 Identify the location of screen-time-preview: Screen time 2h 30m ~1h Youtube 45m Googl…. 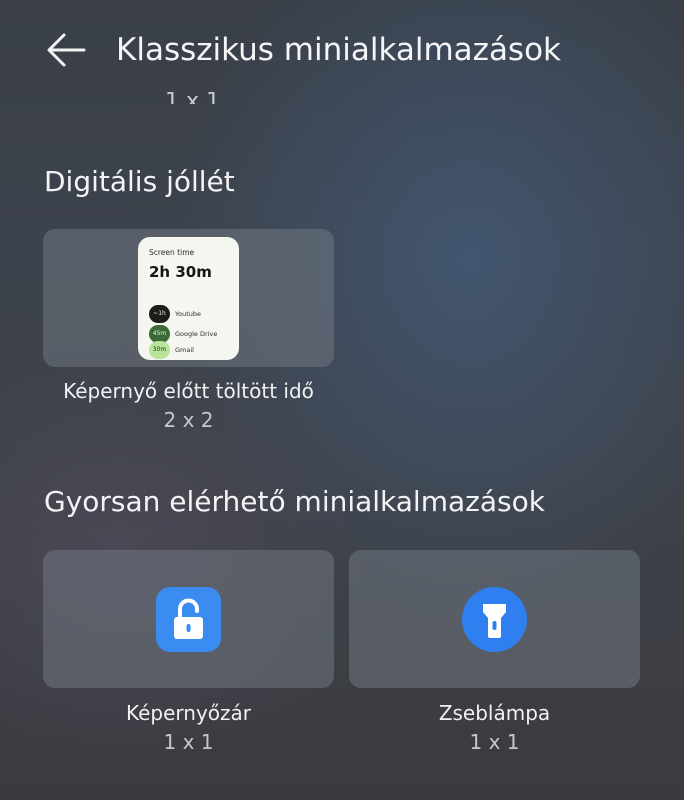
(188, 298).